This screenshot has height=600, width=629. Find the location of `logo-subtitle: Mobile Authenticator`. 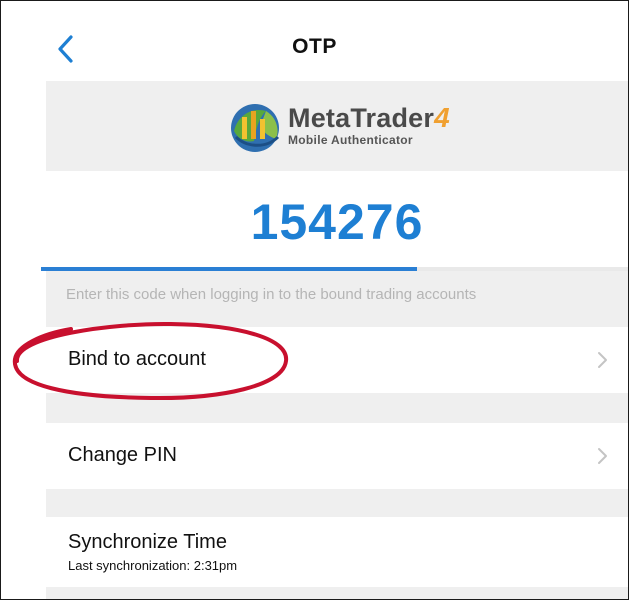

logo-subtitle: Mobile Authenticator is located at coordinates (350, 140).